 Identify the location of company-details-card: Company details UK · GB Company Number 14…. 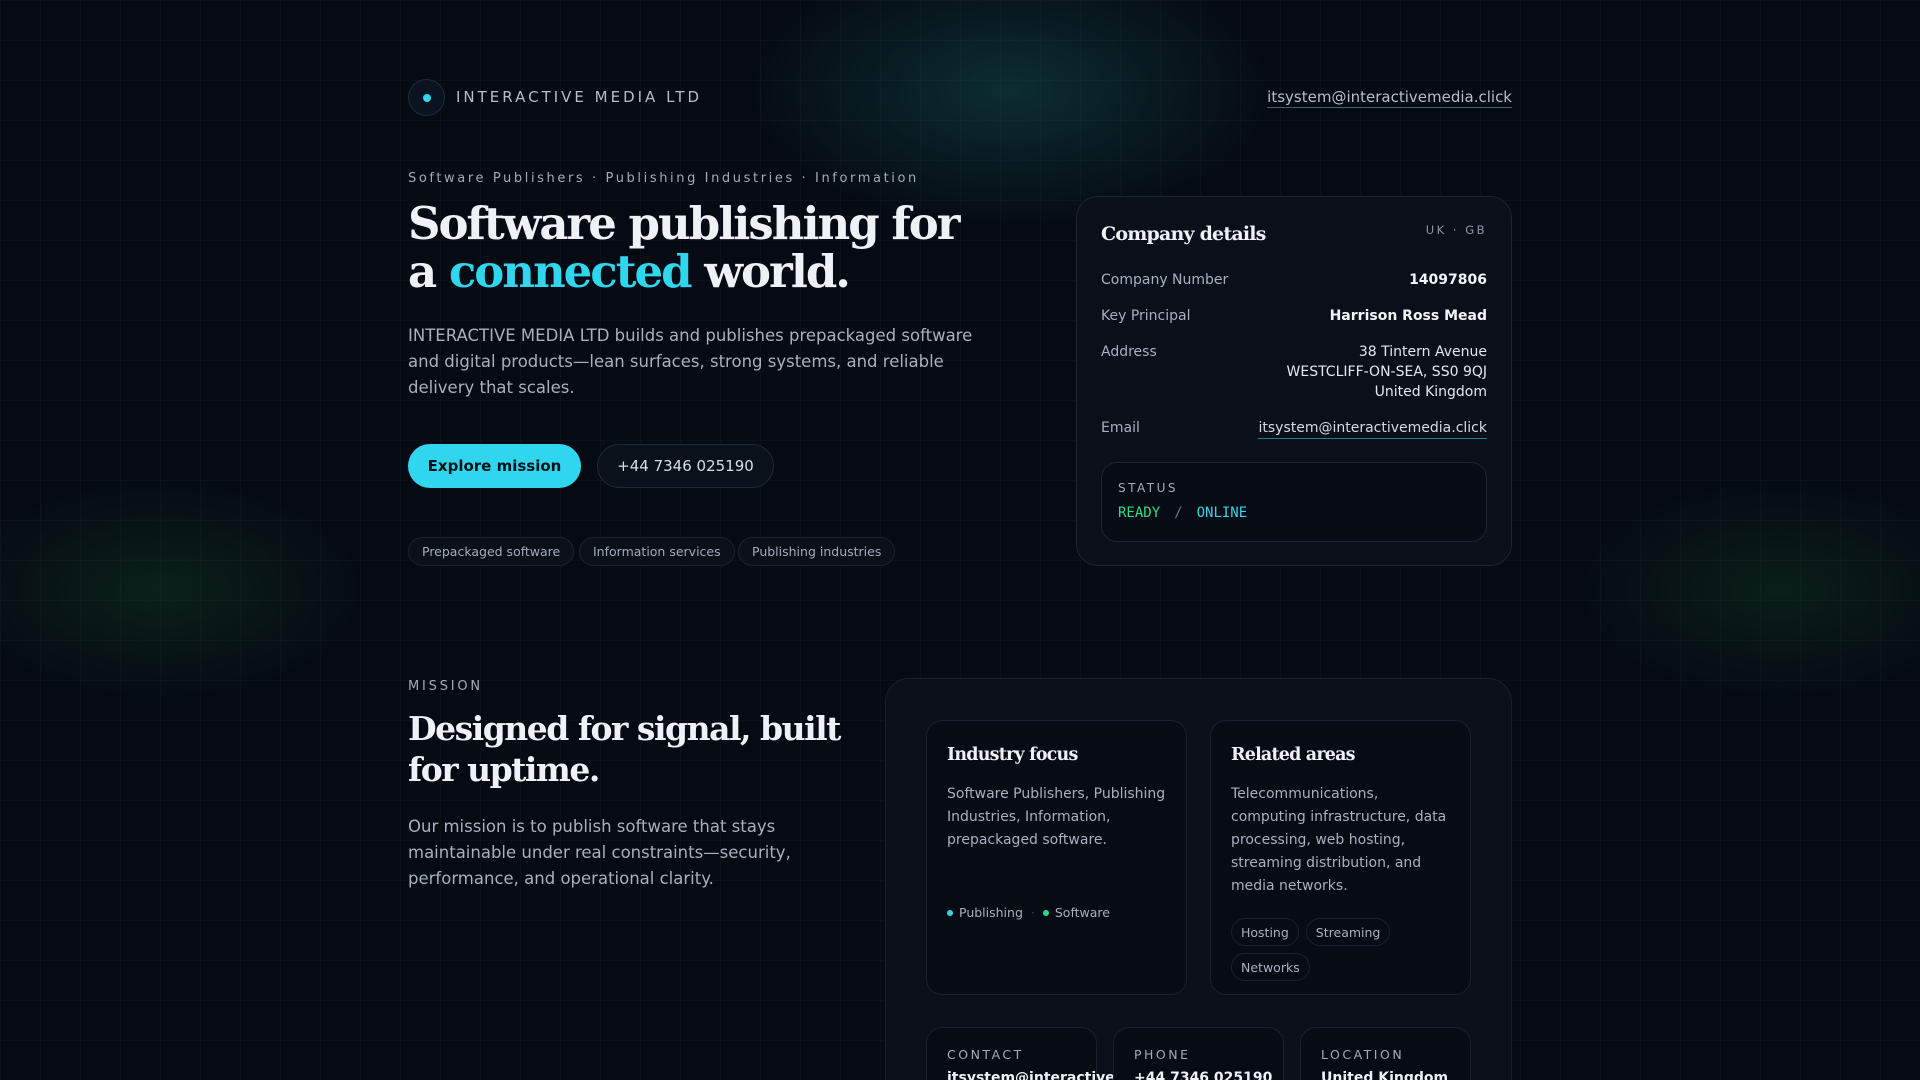
(1294, 381).